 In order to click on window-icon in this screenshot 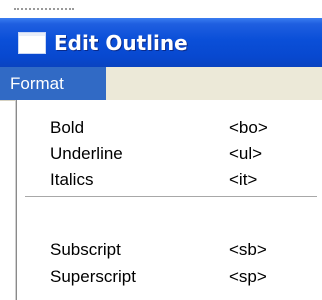, I will do `click(32, 43)`.